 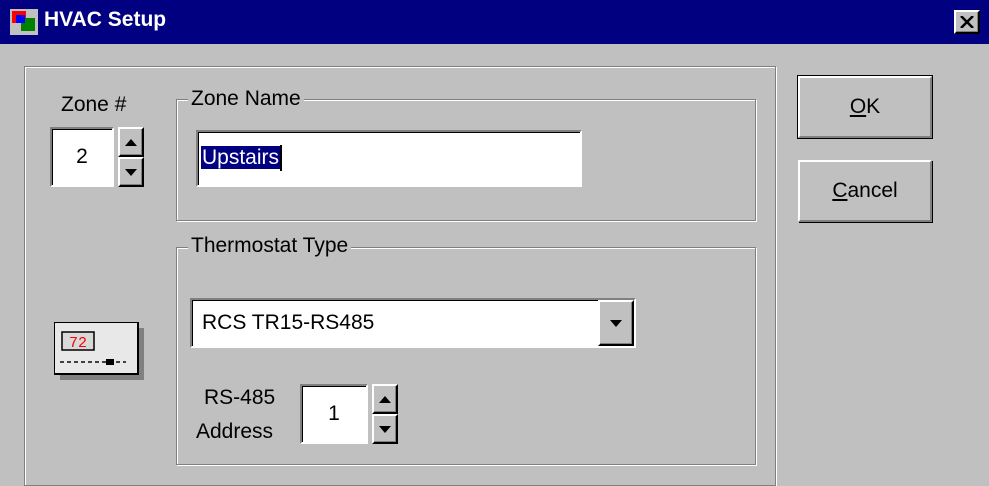 I want to click on thermostat-type-dropdown-button, so click(x=616, y=323).